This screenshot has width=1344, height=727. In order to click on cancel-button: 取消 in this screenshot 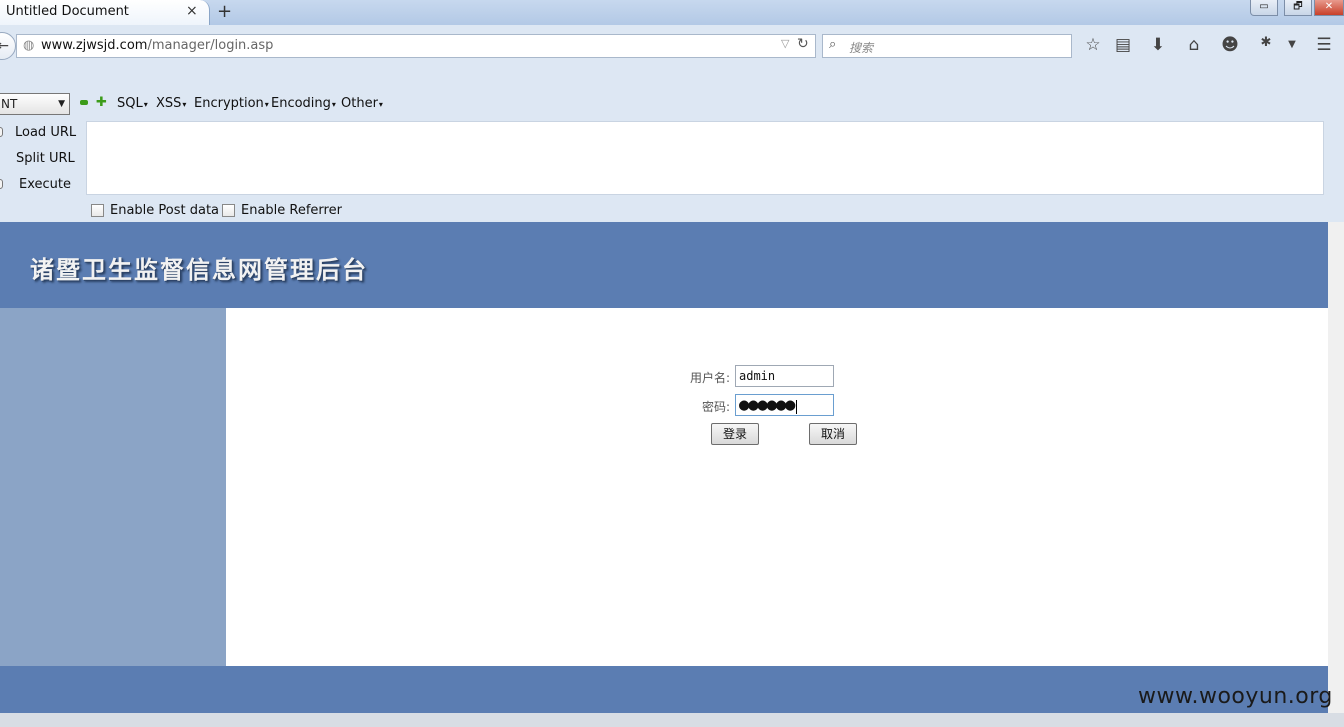, I will do `click(833, 434)`.